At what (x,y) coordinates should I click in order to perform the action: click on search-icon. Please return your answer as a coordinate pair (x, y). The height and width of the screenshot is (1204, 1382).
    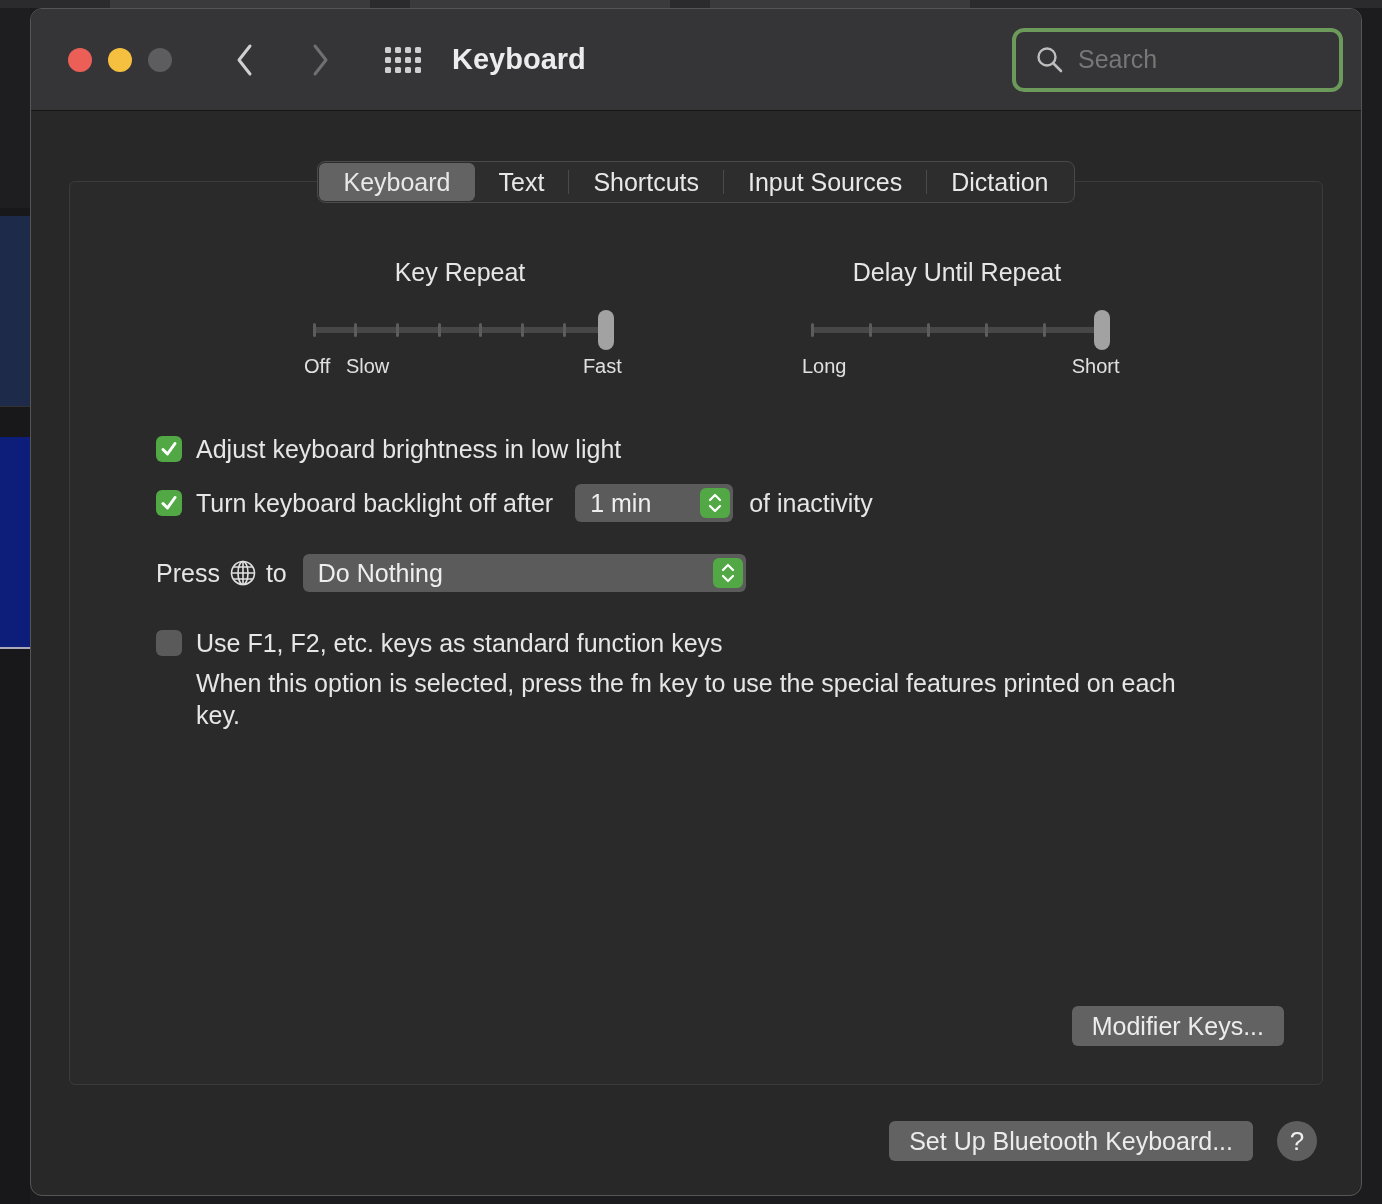
    Looking at the image, I should click on (1050, 59).